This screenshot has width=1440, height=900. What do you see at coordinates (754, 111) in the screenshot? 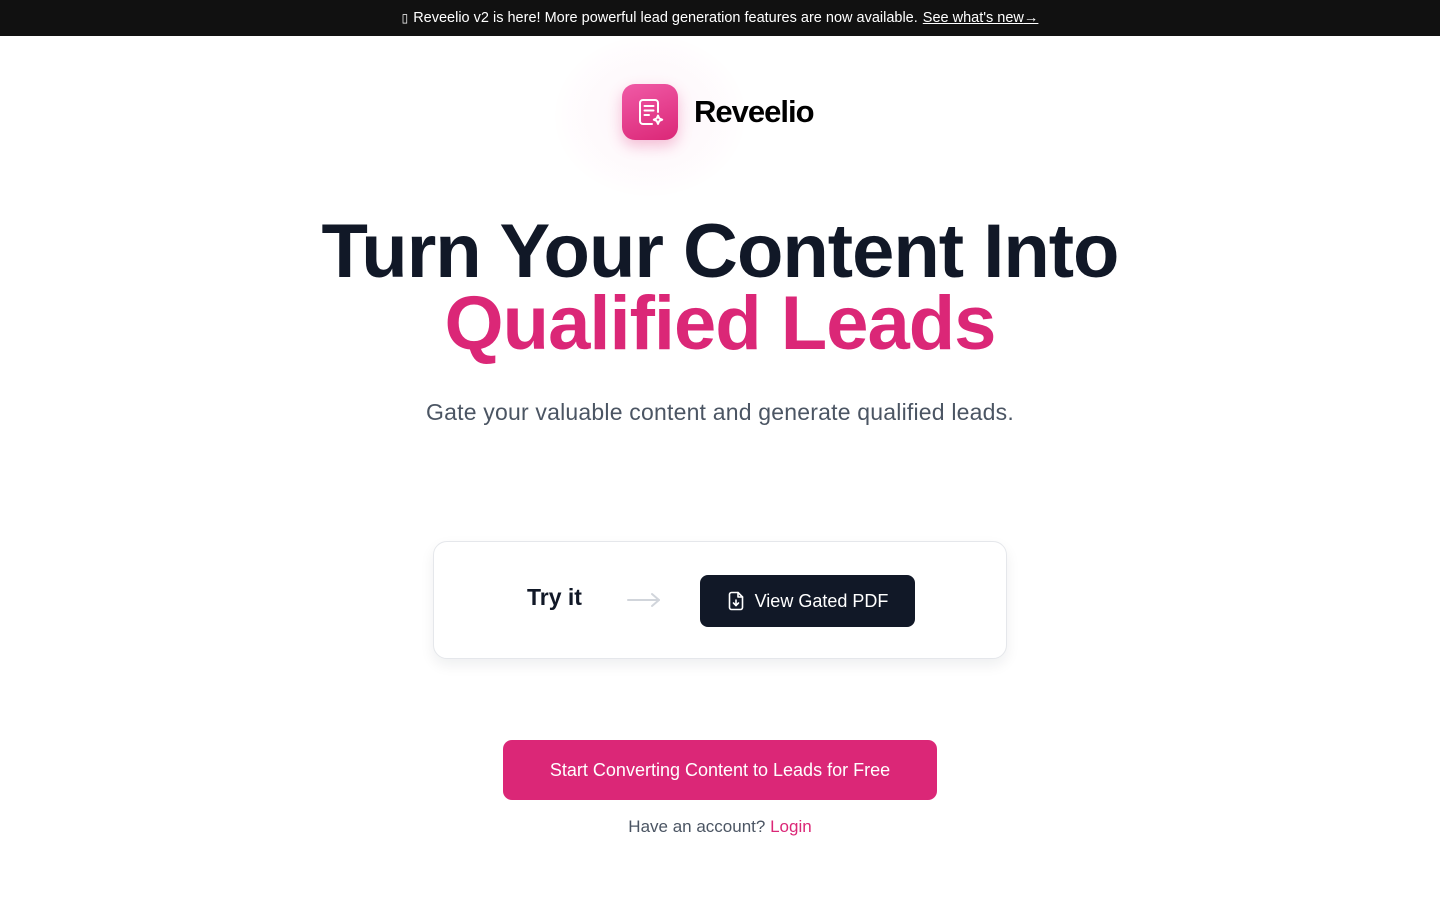
I see `brand-name: Reveelio` at bounding box center [754, 111].